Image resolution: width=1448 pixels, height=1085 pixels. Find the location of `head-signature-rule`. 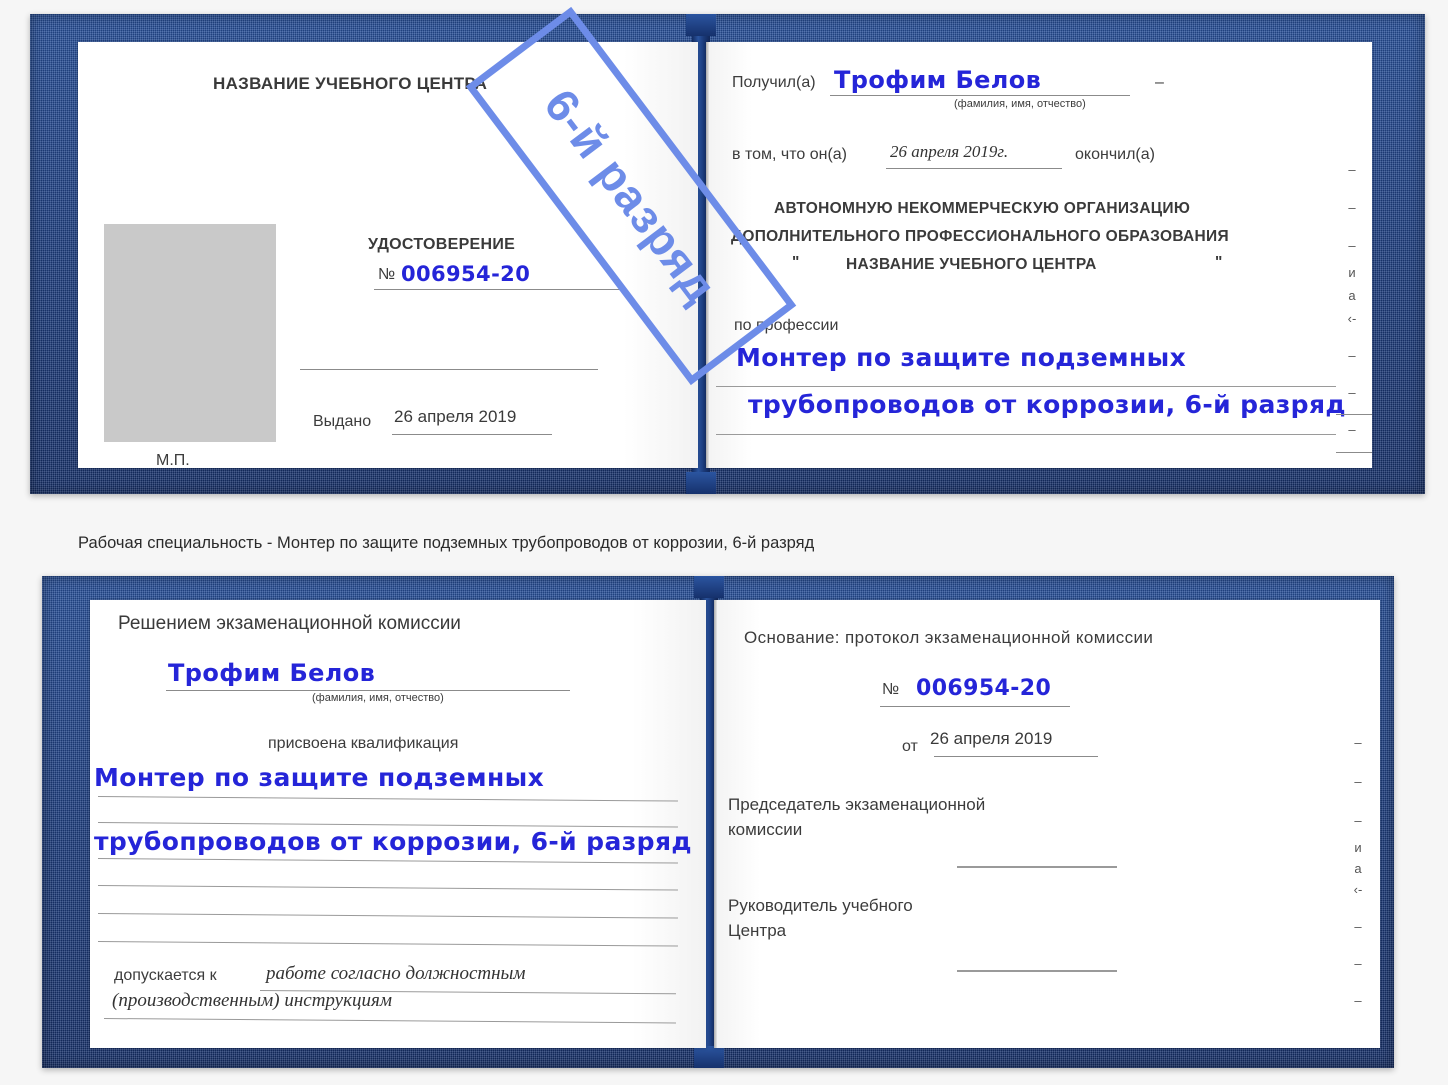

head-signature-rule is located at coordinates (1037, 971).